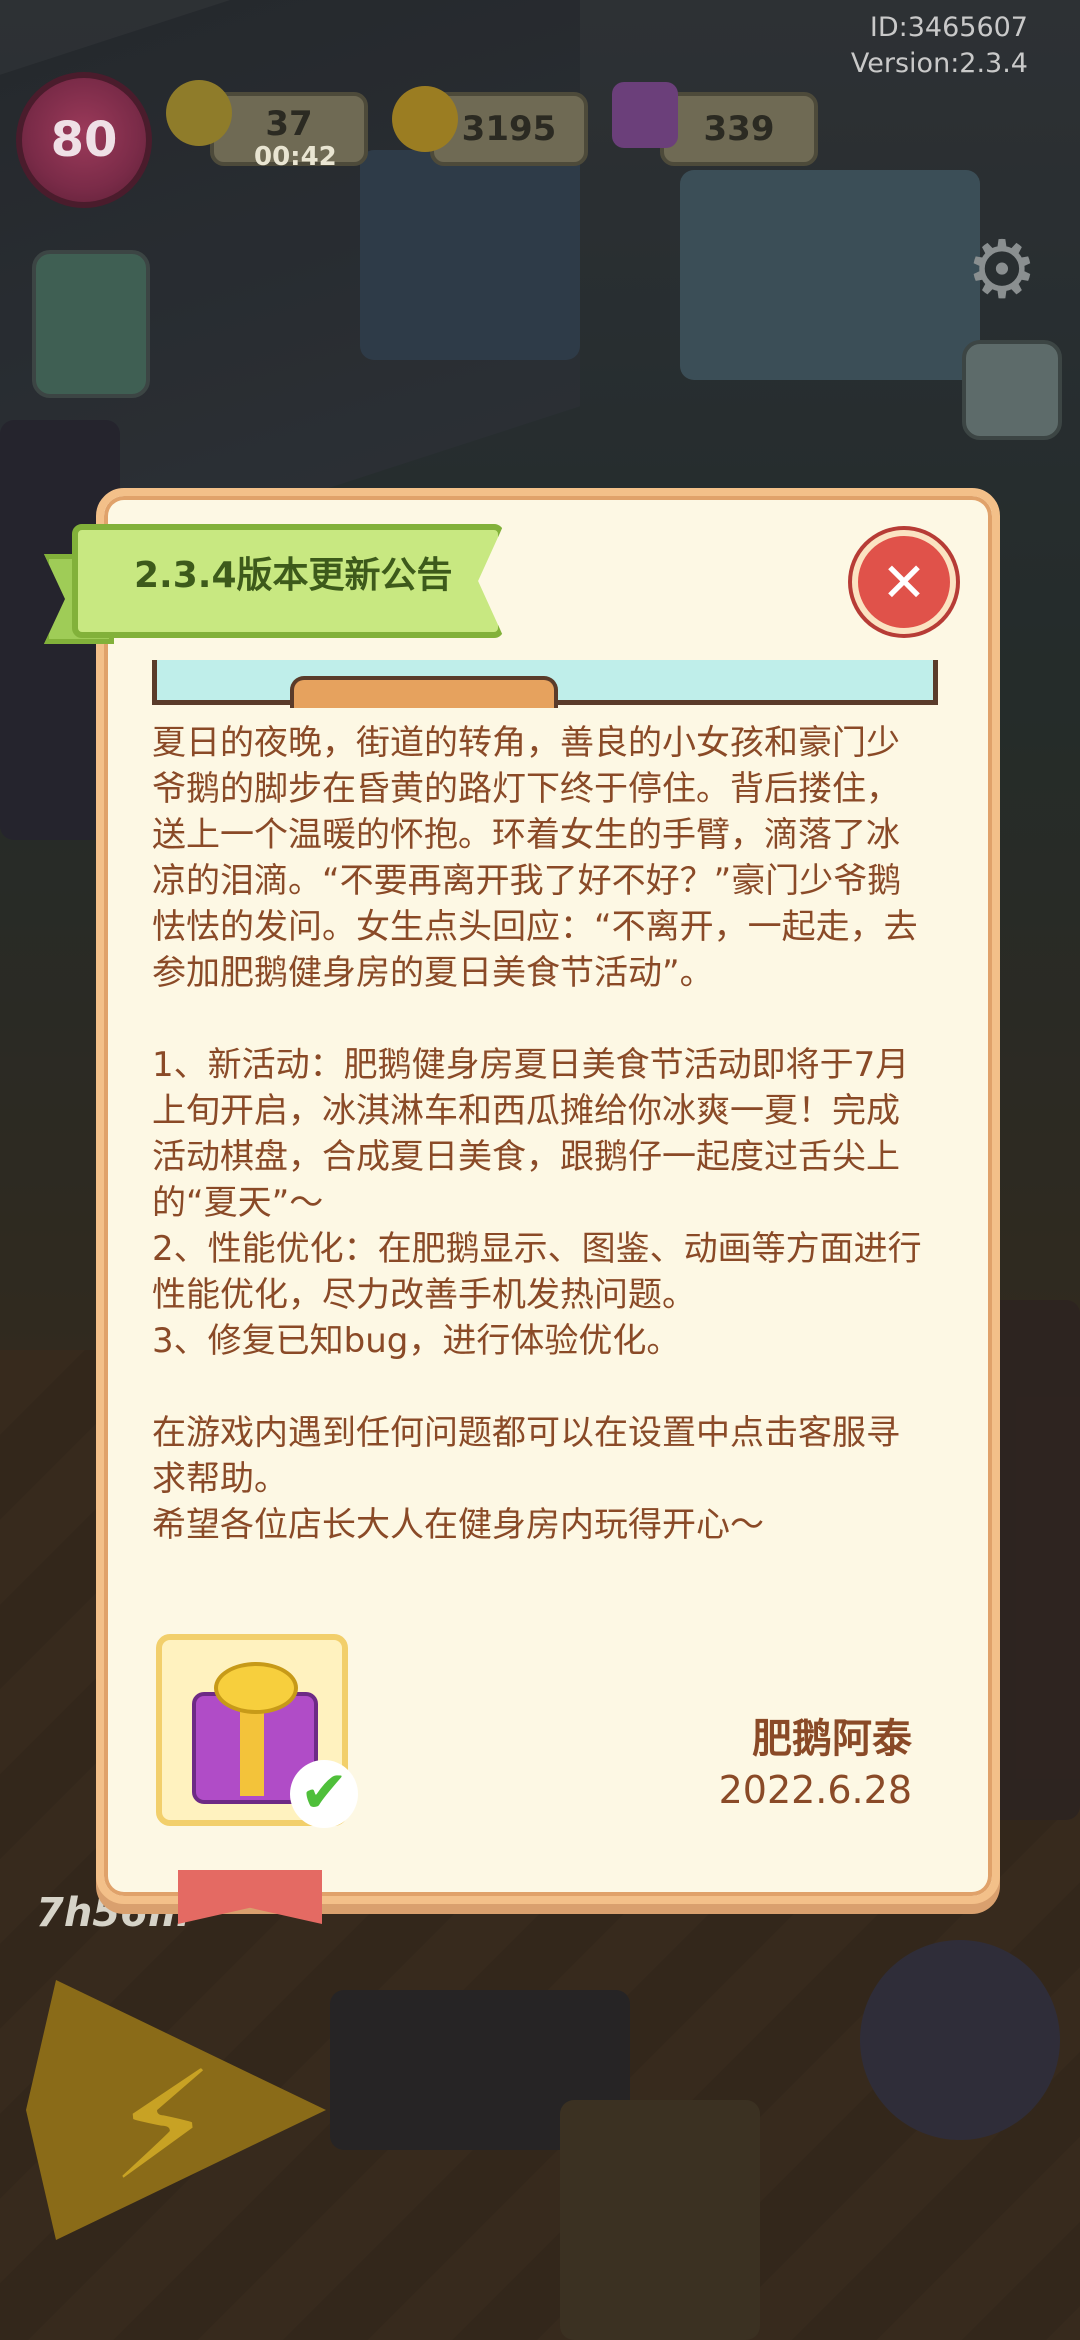 This screenshot has height=2340, width=1080. Describe the element at coordinates (289, 124) in the screenshot. I see `energy-value: 37` at that location.